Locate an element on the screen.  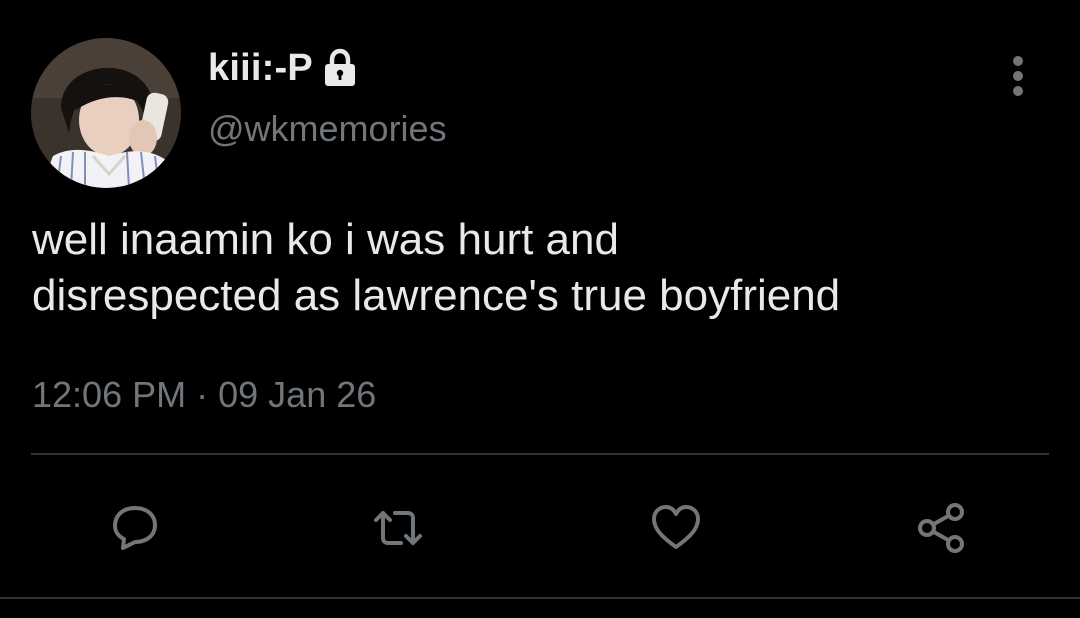
heart-icon is located at coordinates (676, 527).